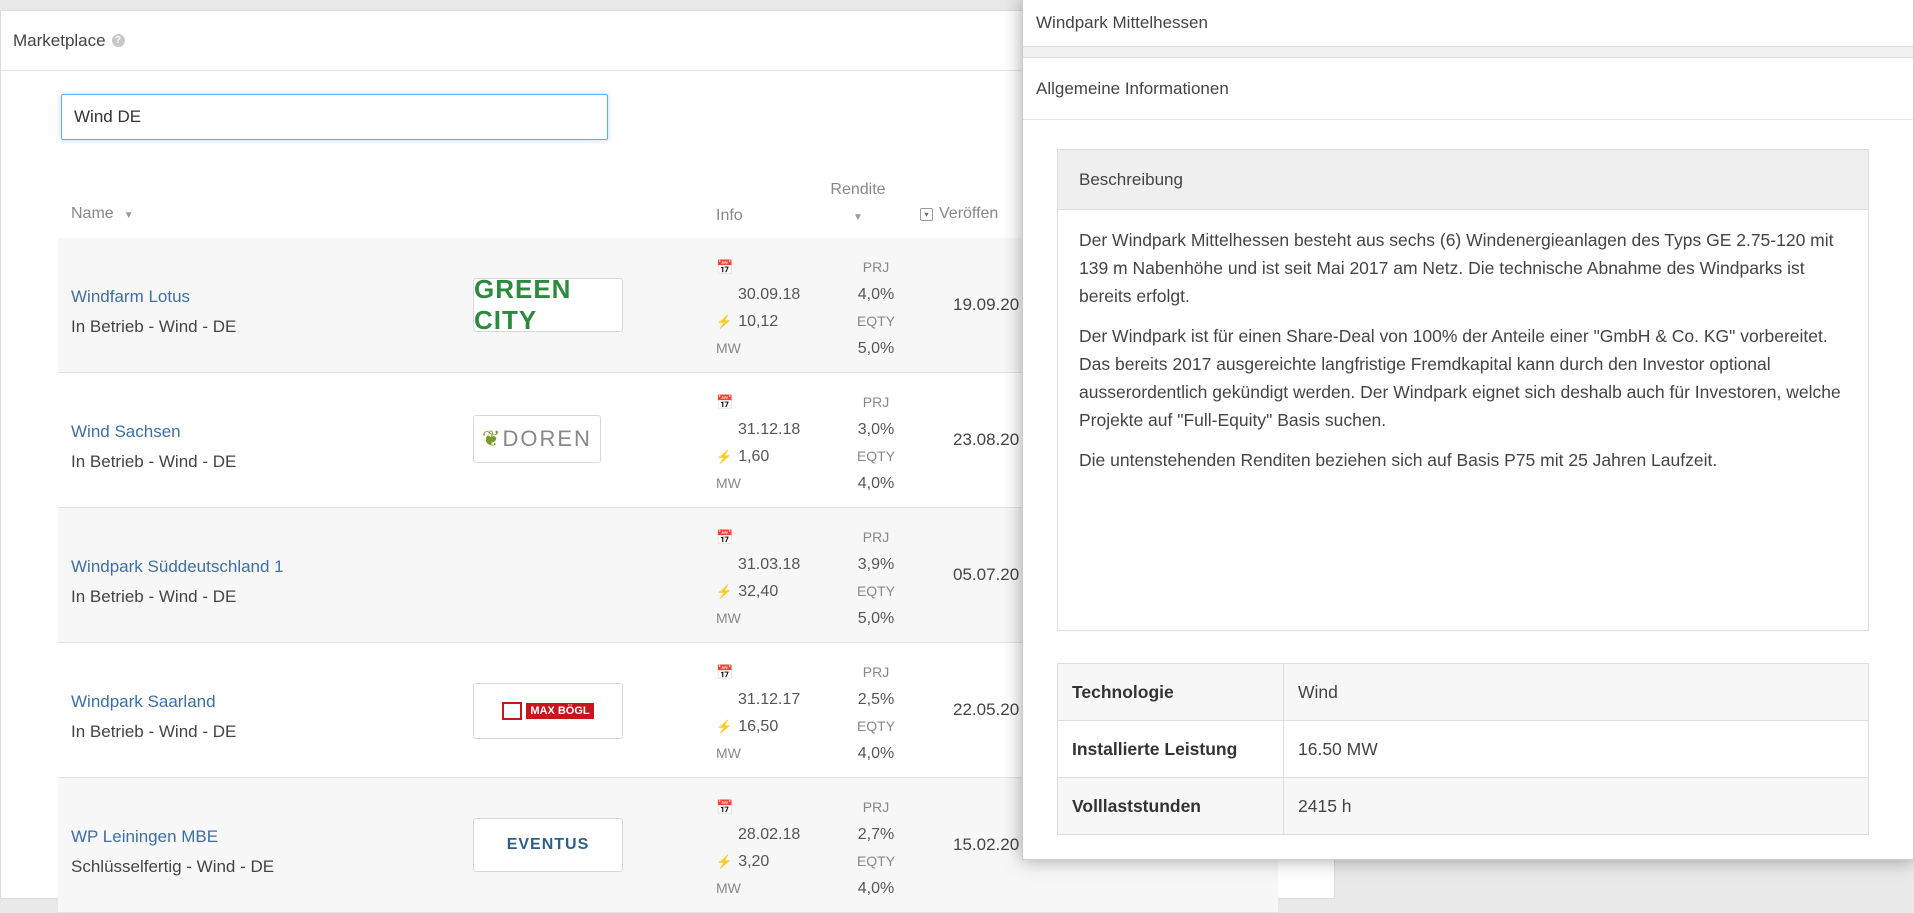 Image resolution: width=1914 pixels, height=913 pixels. Describe the element at coordinates (1463, 806) in the screenshot. I see `property-row: Volllaststunden 2415 h` at that location.